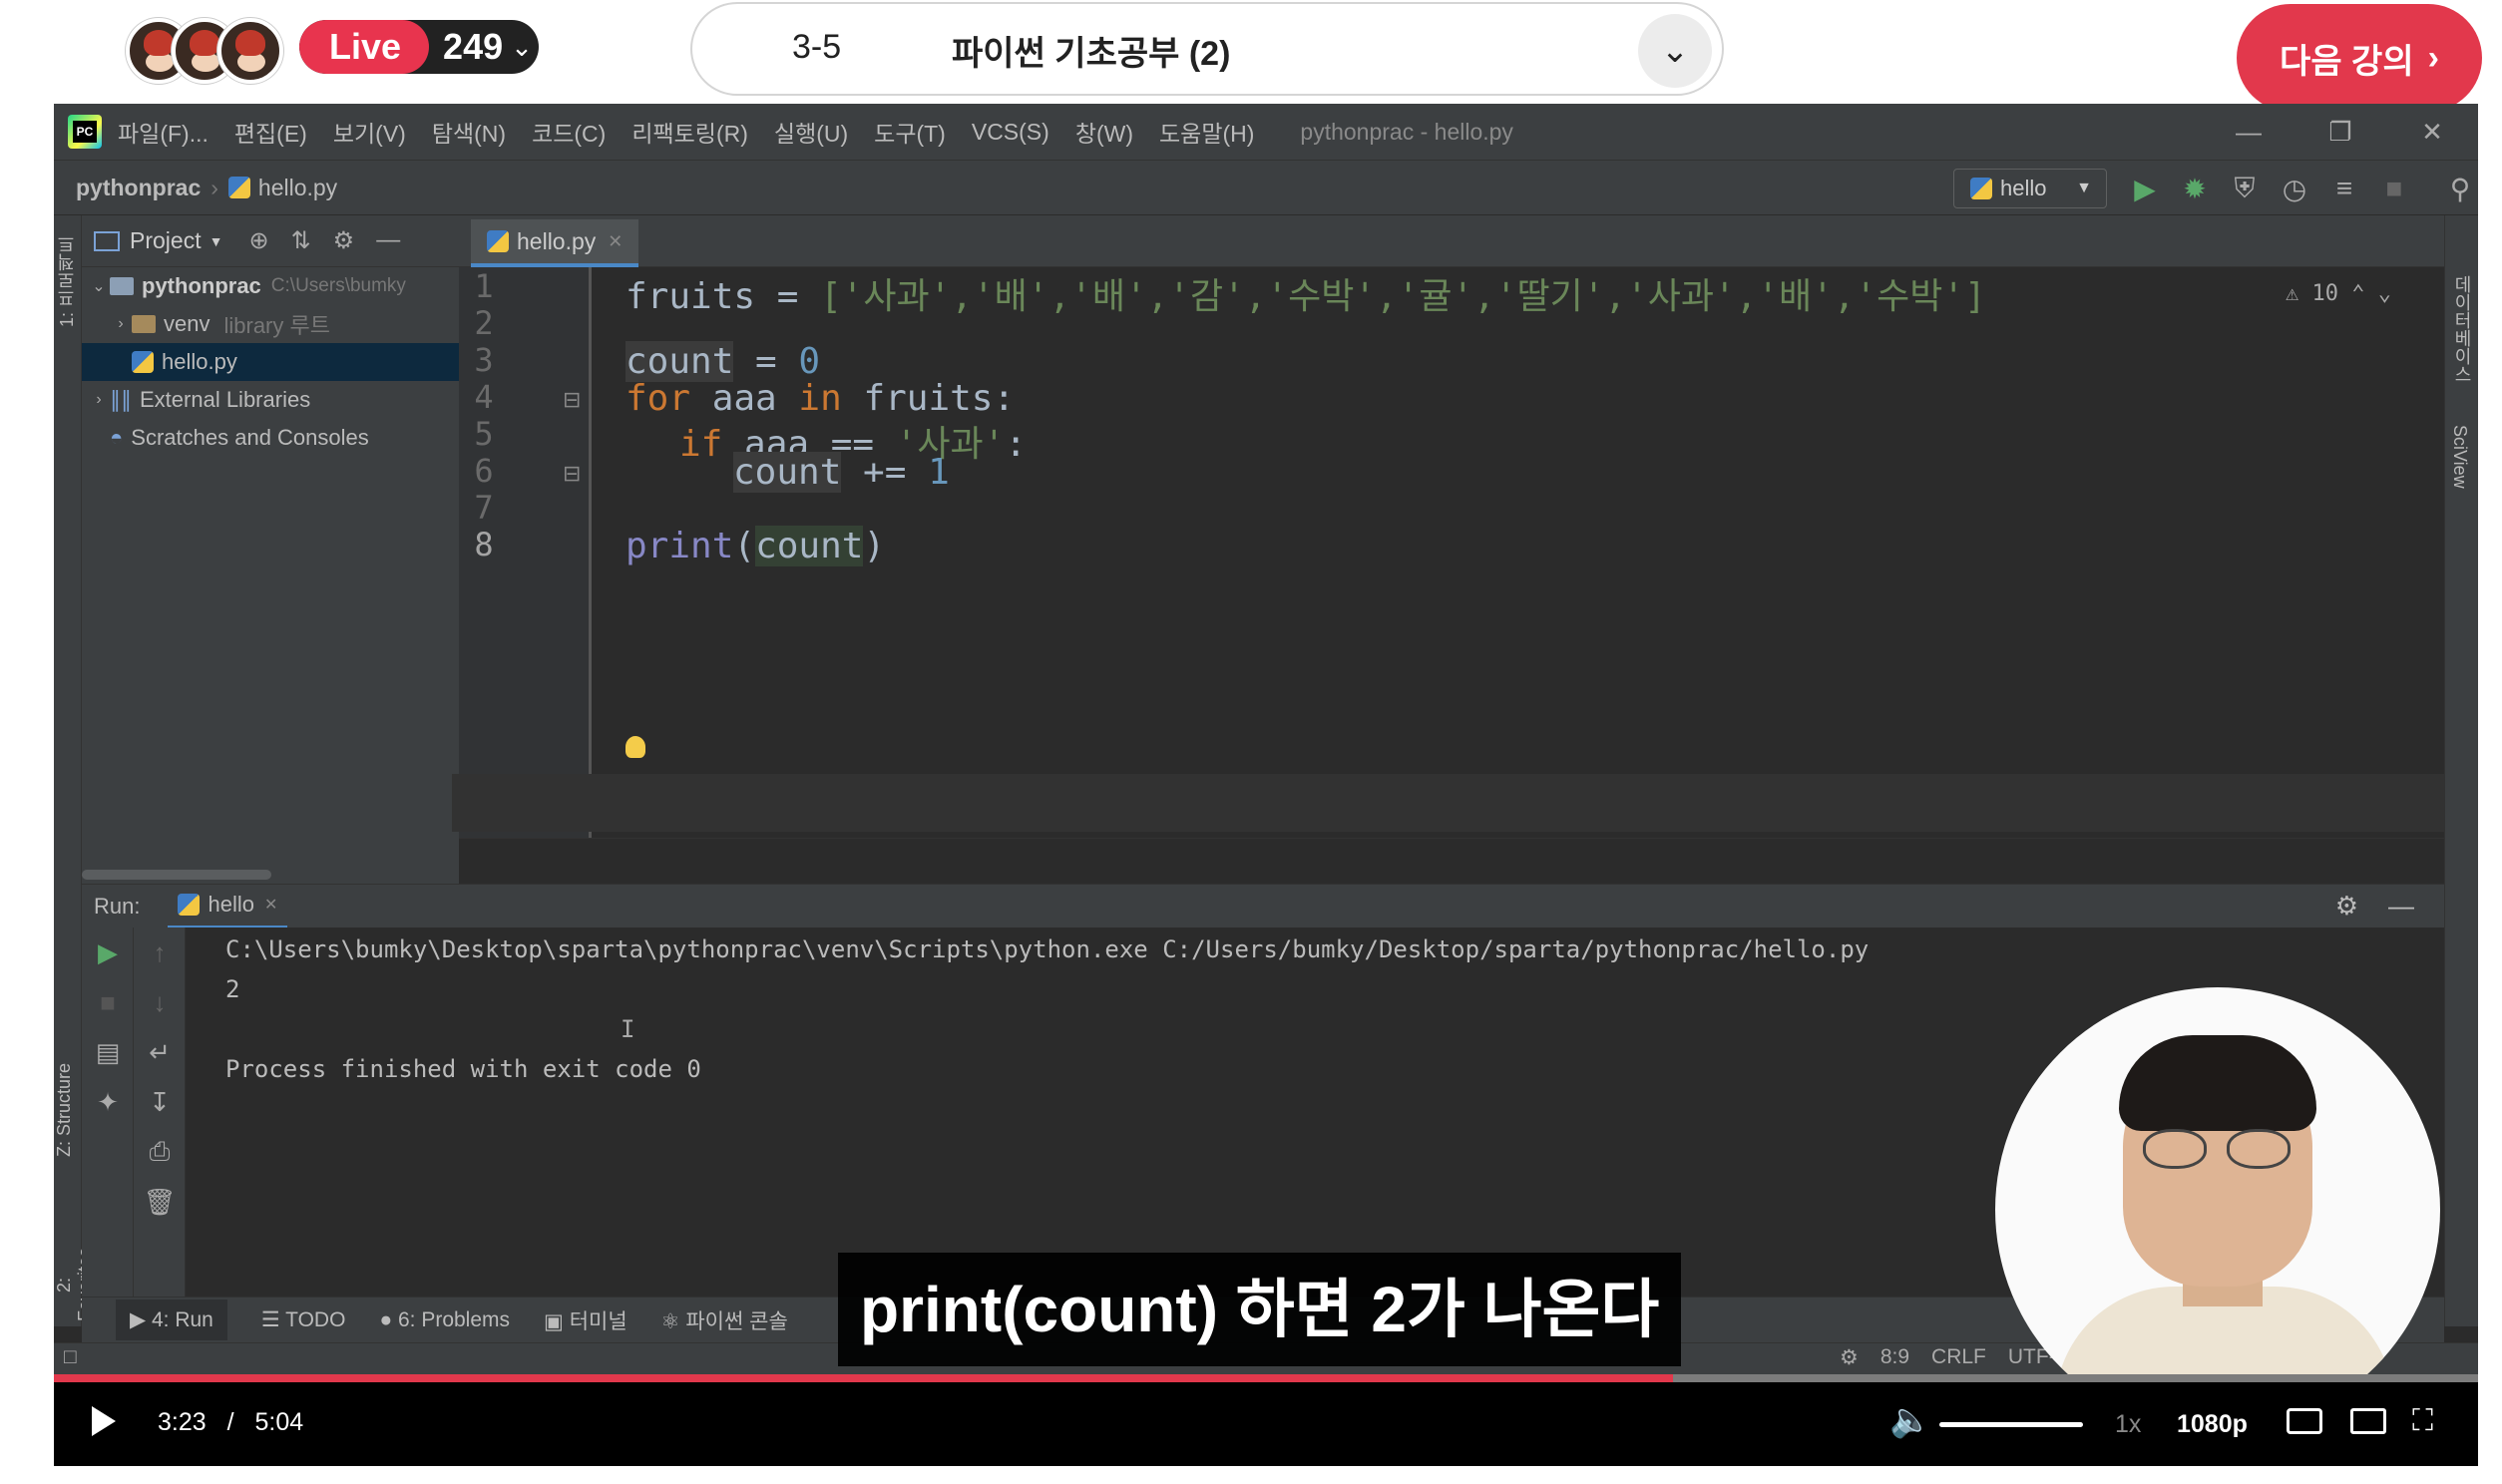  Describe the element at coordinates (1266, 1378) in the screenshot. I see `progress-bar` at that location.